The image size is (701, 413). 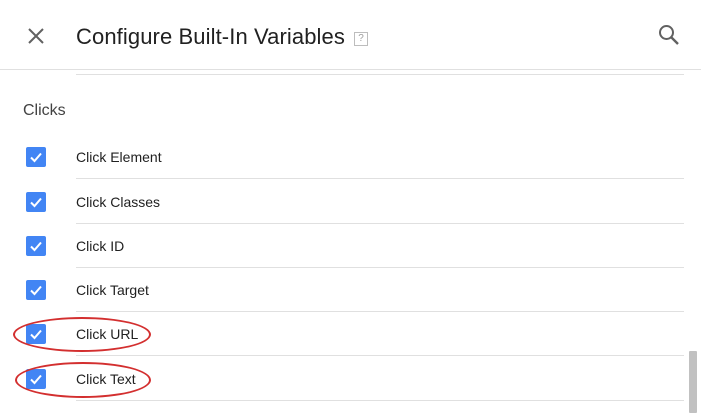 What do you see at coordinates (345, 157) in the screenshot?
I see `variable-row-click-element: Click Element` at bounding box center [345, 157].